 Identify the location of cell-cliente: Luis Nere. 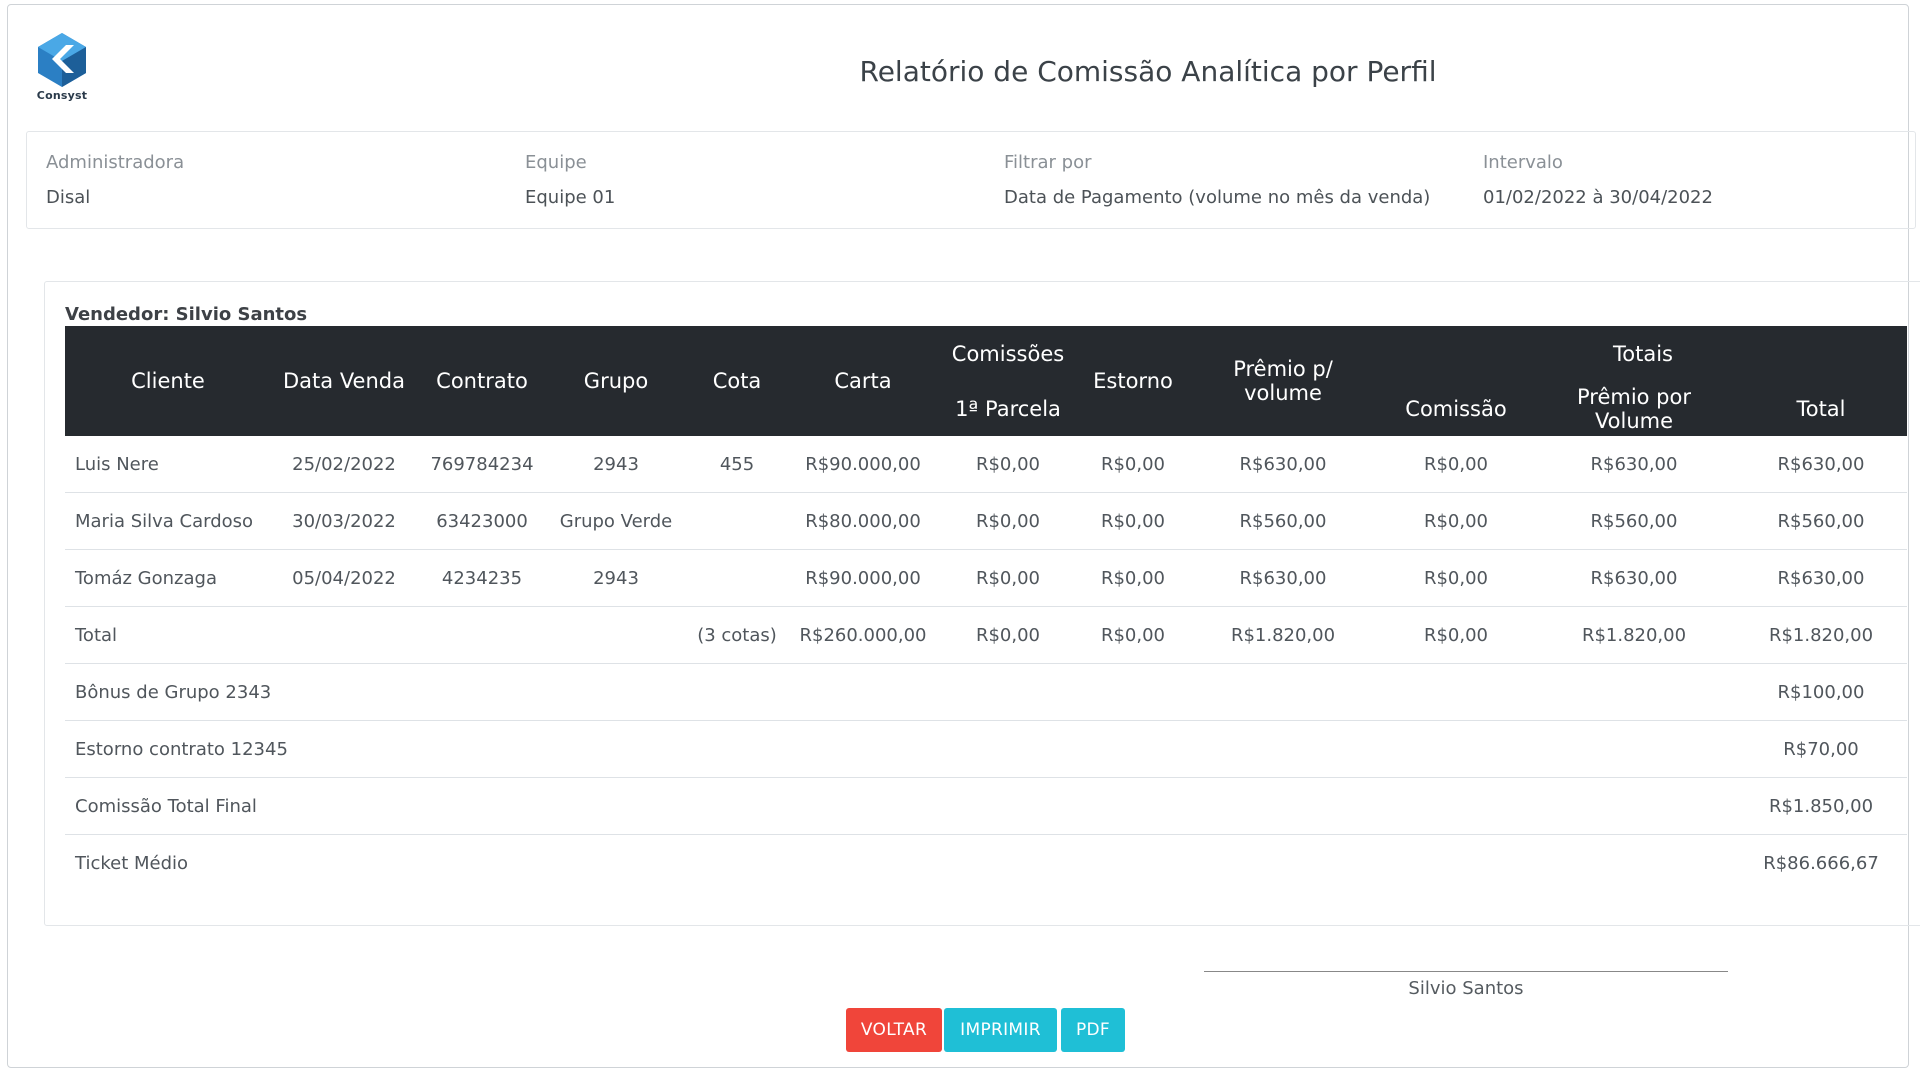
(168, 464).